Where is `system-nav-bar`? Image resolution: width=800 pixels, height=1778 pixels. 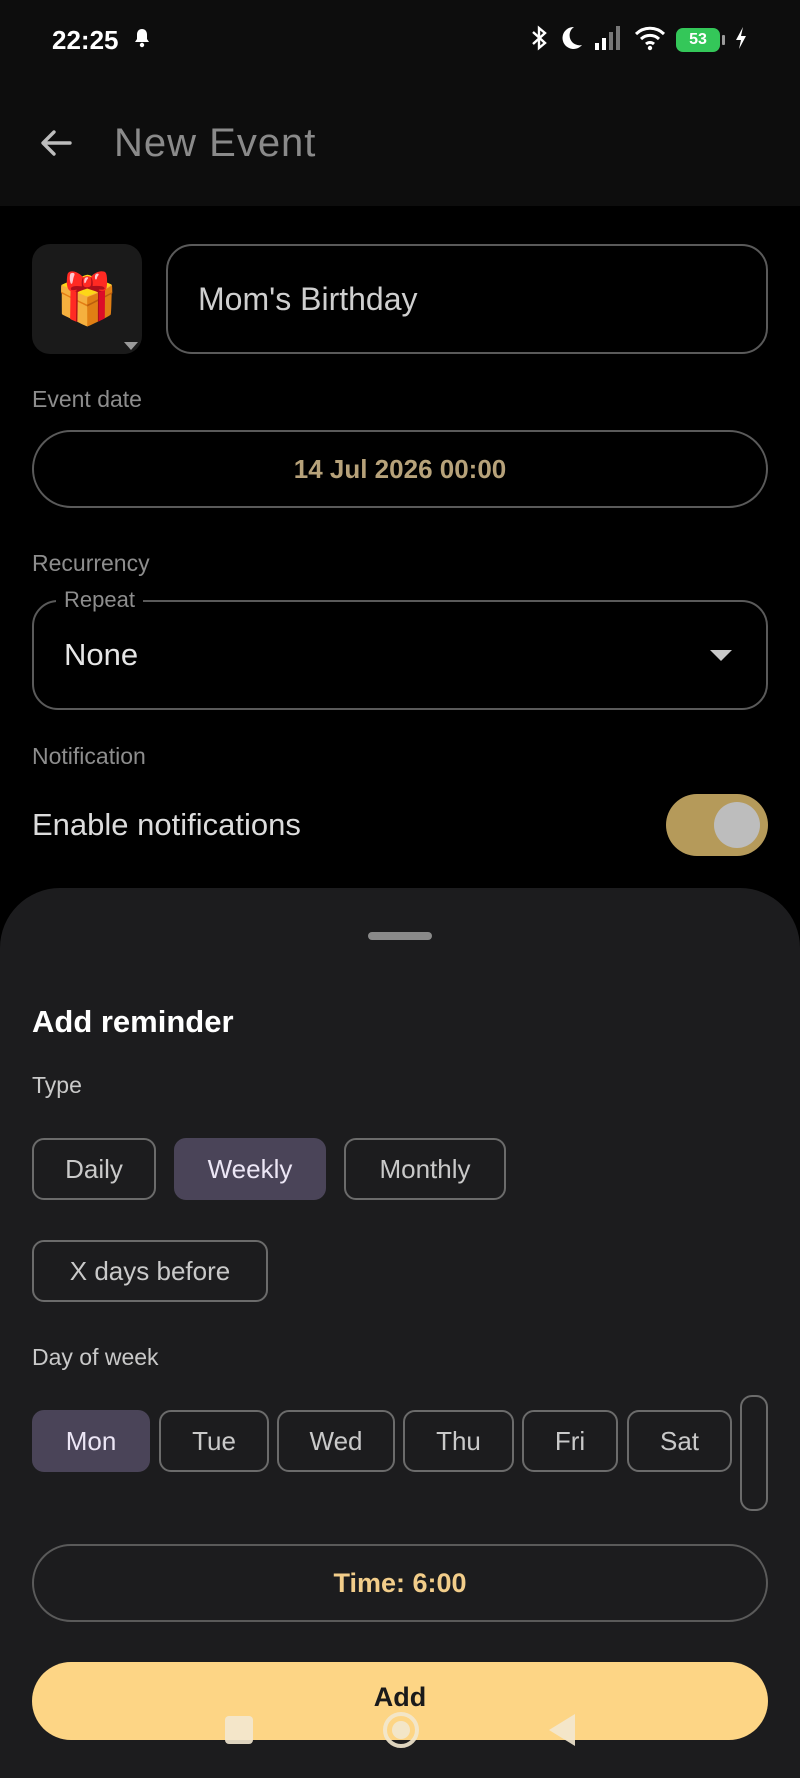
system-nav-bar is located at coordinates (400, 1730).